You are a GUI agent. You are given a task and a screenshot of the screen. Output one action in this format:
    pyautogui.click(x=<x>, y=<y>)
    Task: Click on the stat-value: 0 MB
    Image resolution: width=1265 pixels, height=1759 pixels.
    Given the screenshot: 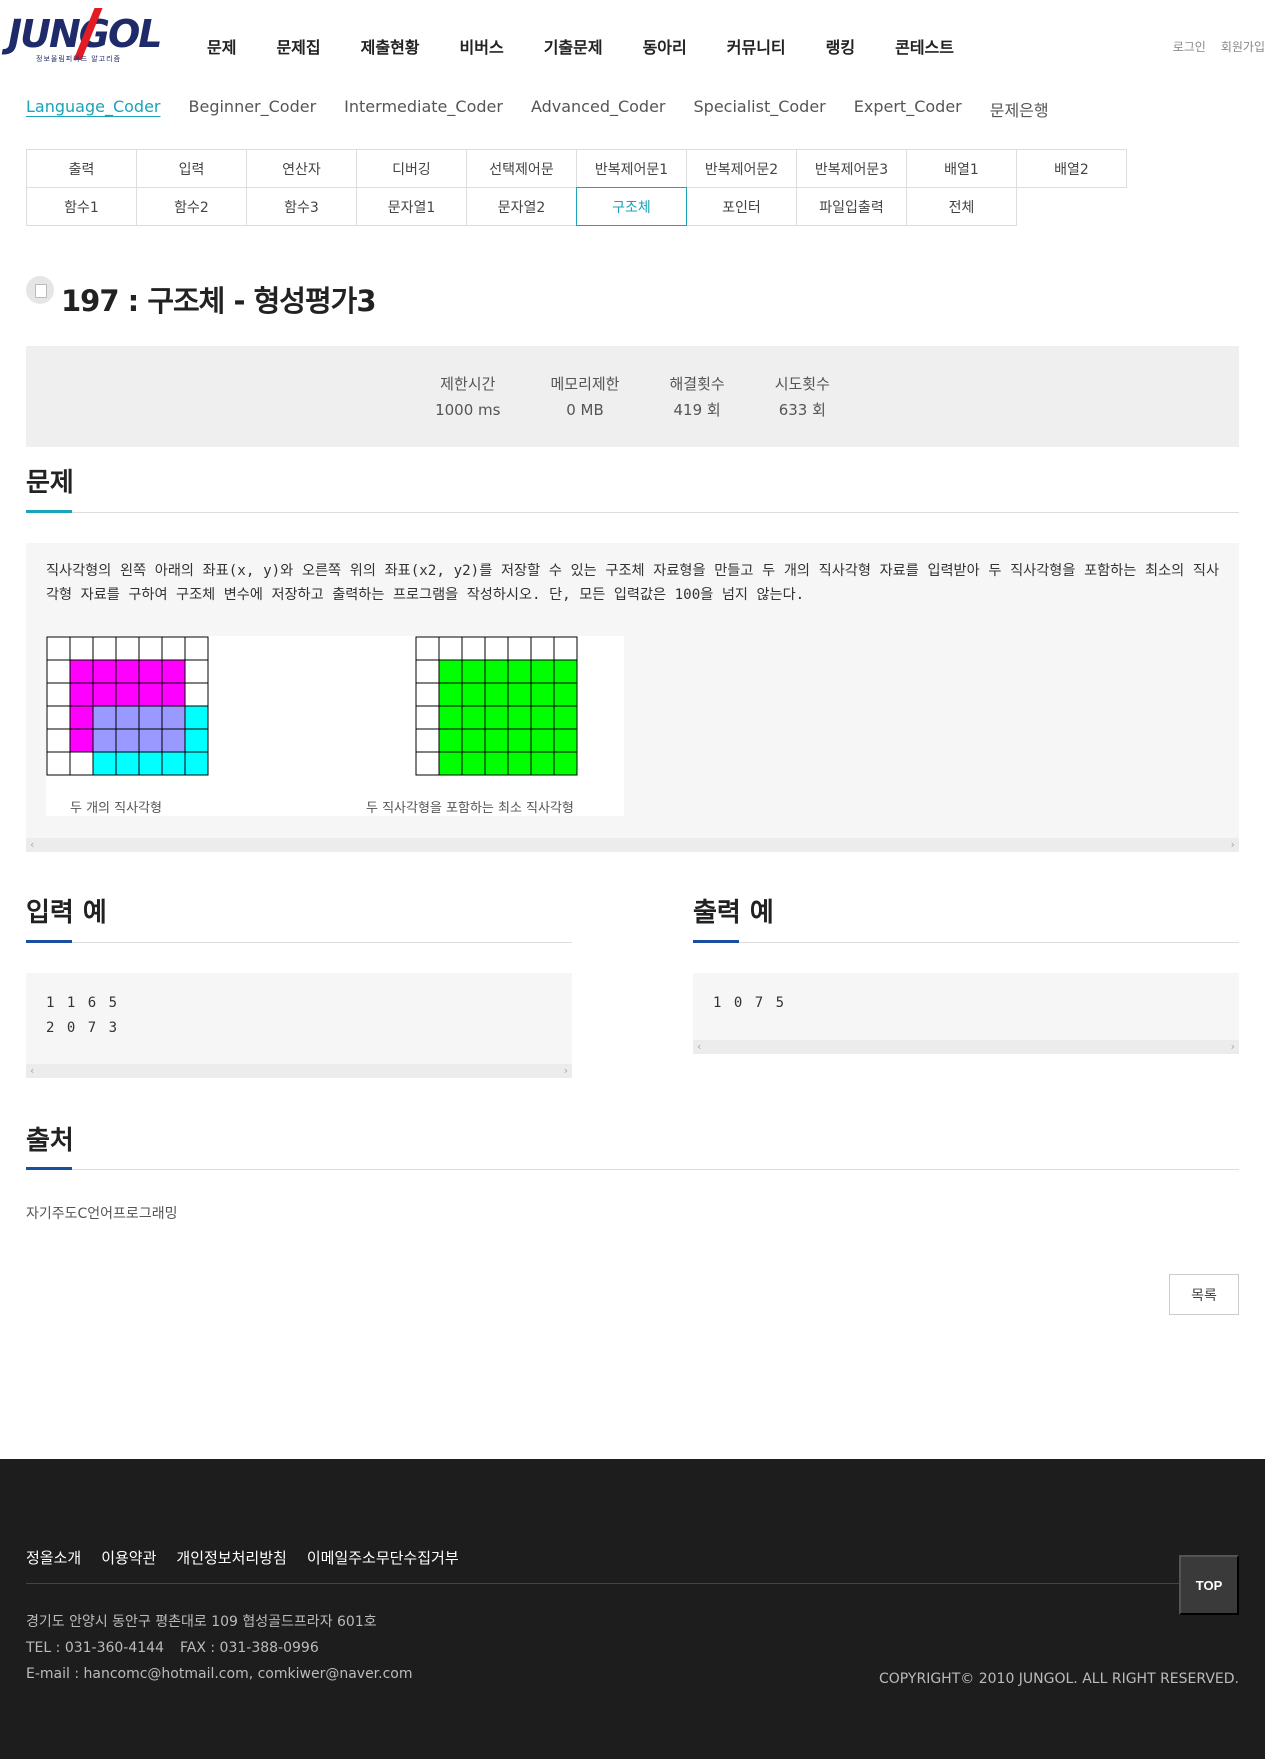 What is the action you would take?
    pyautogui.click(x=585, y=409)
    